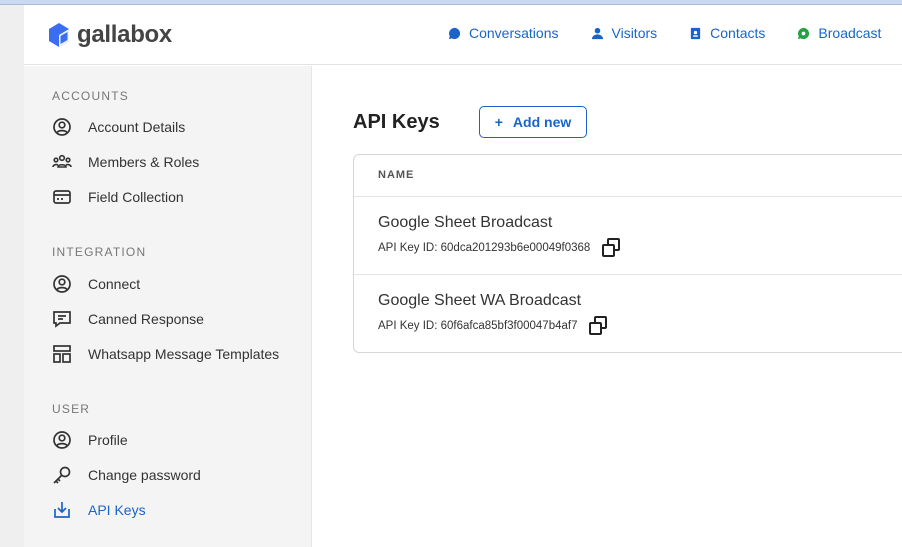  What do you see at coordinates (597, 33) in the screenshot?
I see `person-icon` at bounding box center [597, 33].